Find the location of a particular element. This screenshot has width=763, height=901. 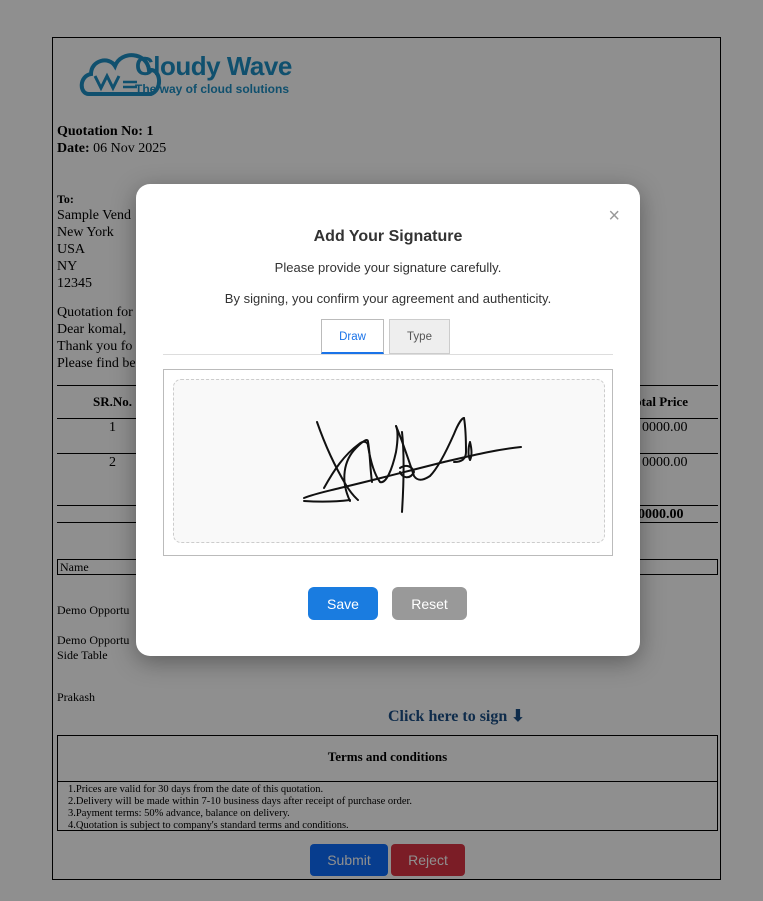

reset-button: Reset is located at coordinates (429, 603).